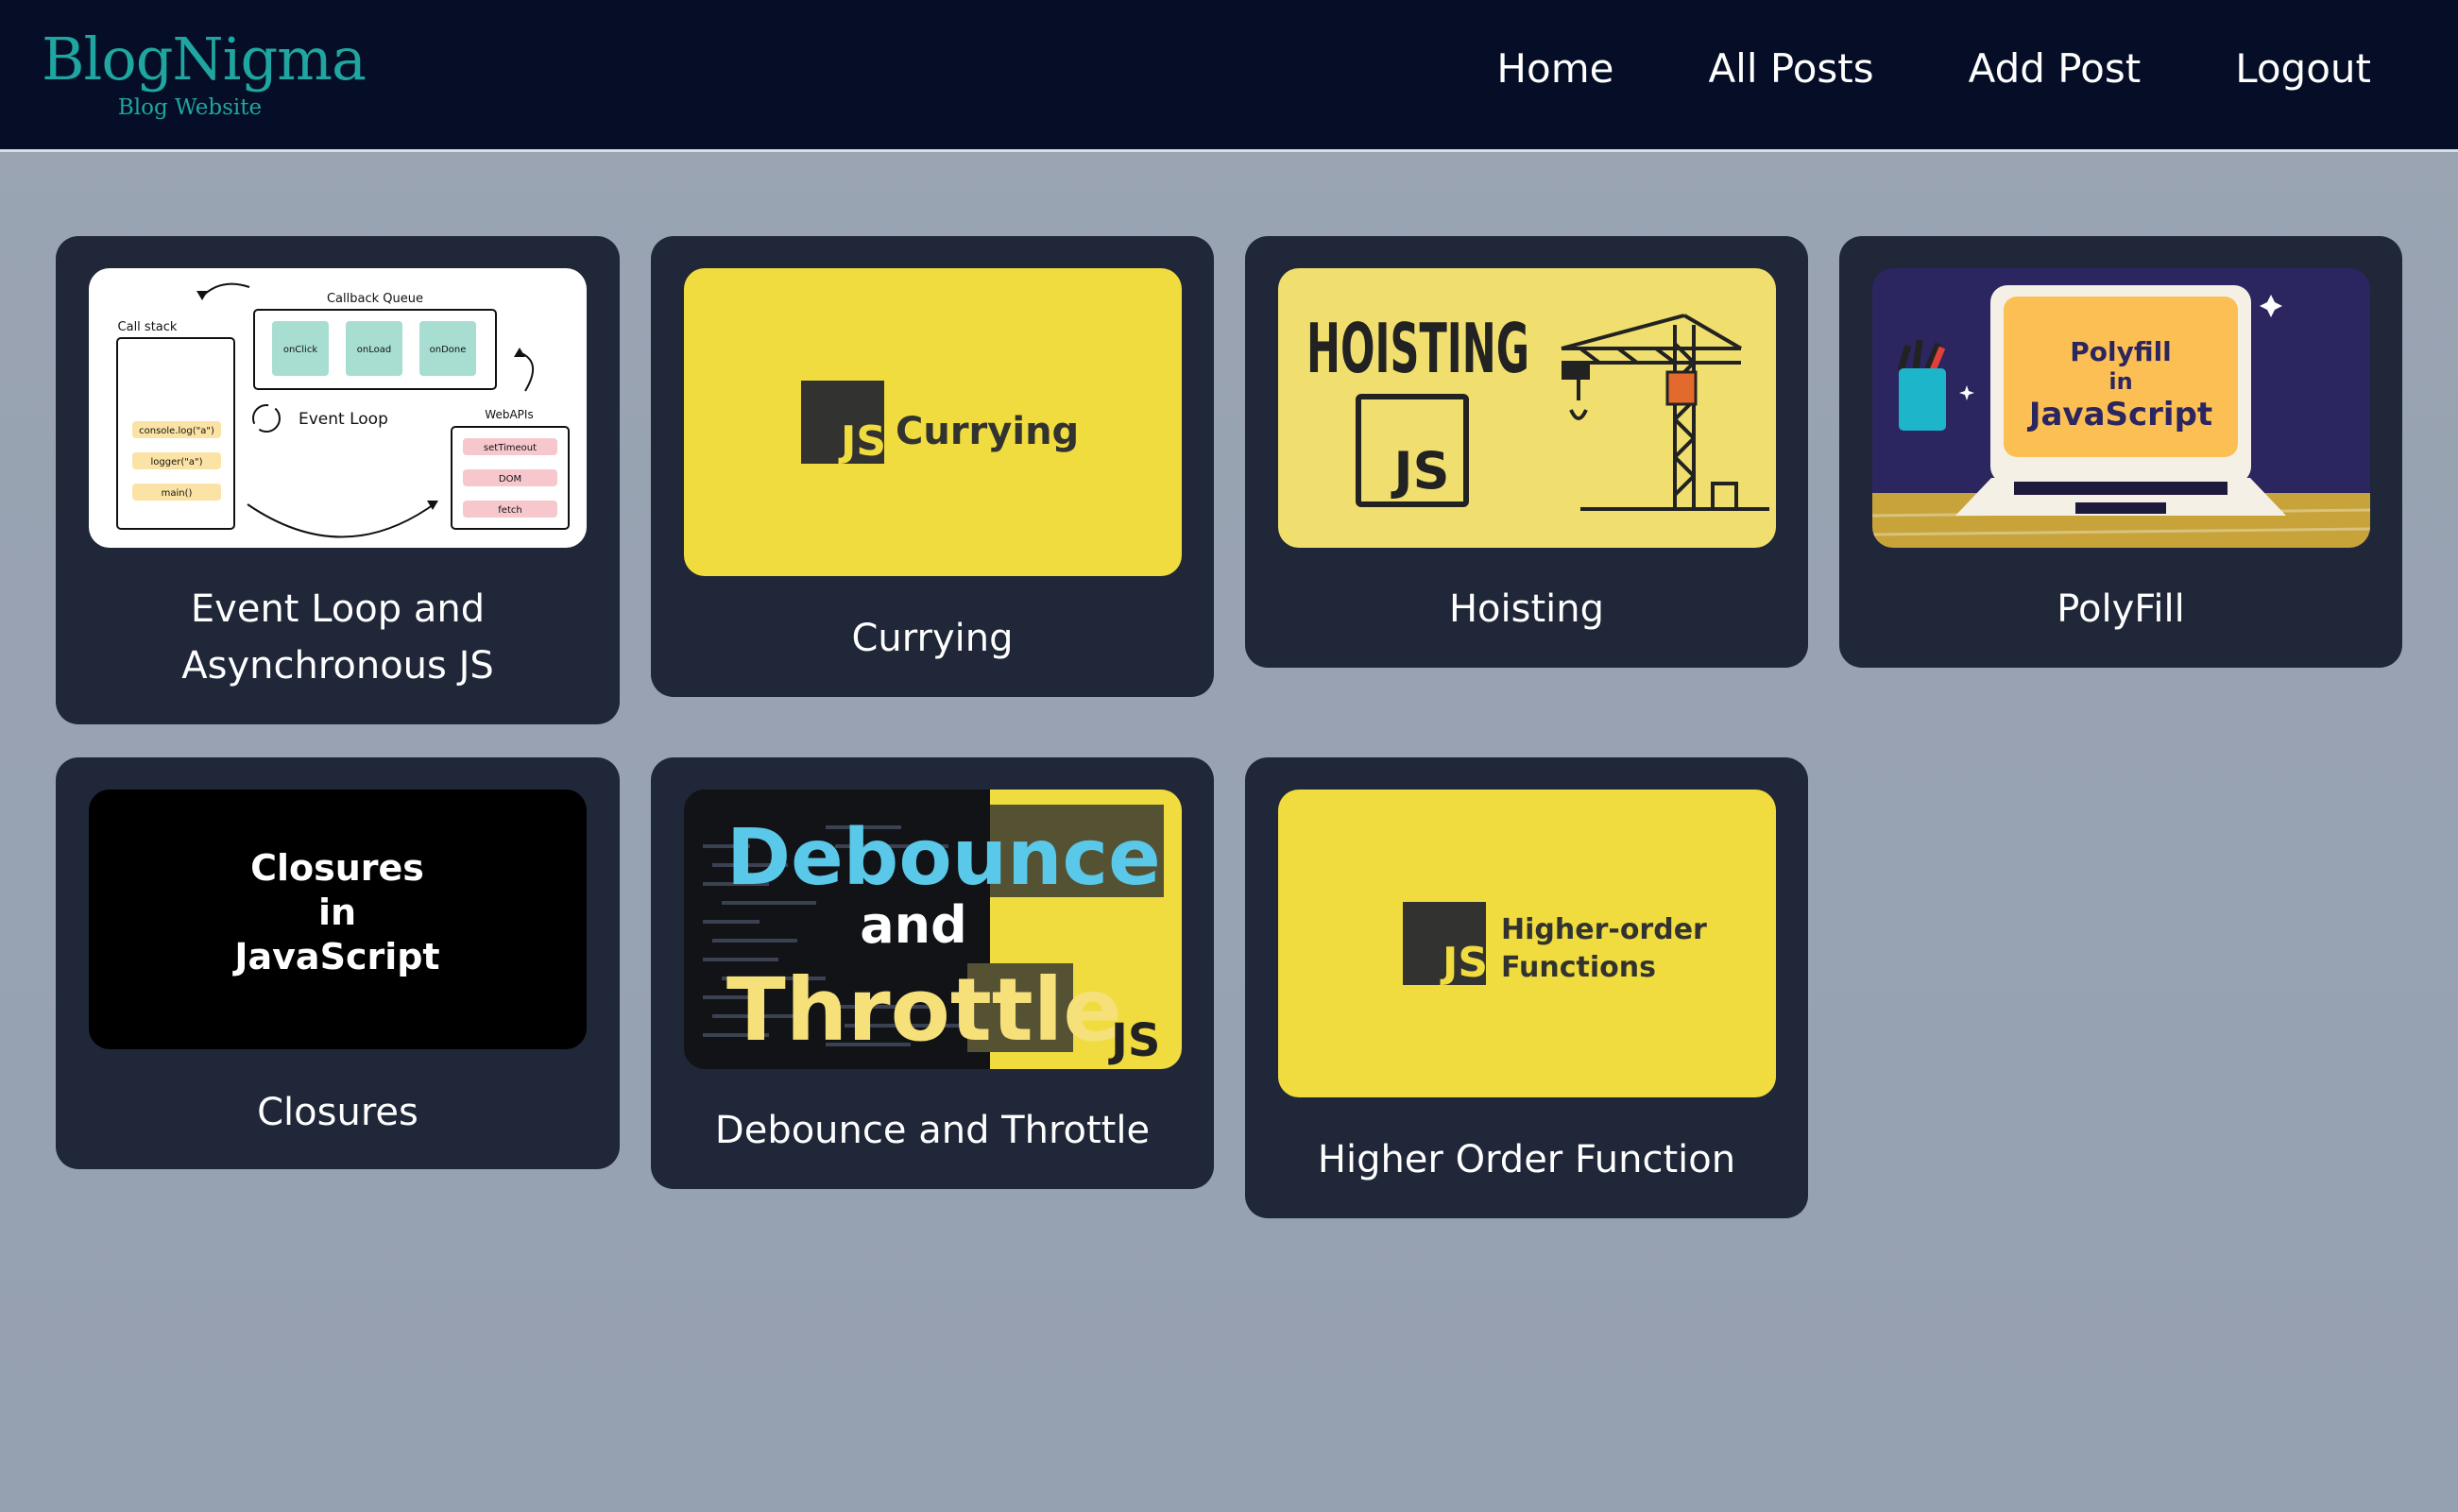  I want to click on post-thumbnail: Debounce and Throttle JS, so click(933, 929).